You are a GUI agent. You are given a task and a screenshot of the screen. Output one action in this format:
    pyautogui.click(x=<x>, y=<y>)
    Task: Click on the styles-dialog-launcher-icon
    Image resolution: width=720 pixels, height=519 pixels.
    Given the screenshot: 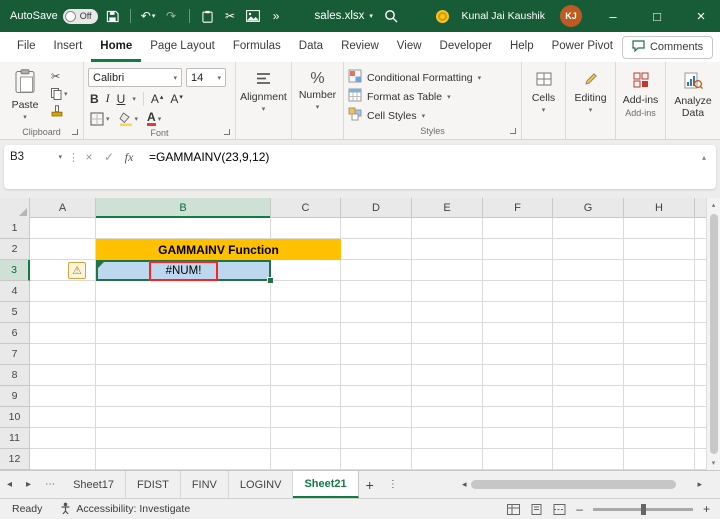 What is the action you would take?
    pyautogui.click(x=513, y=131)
    